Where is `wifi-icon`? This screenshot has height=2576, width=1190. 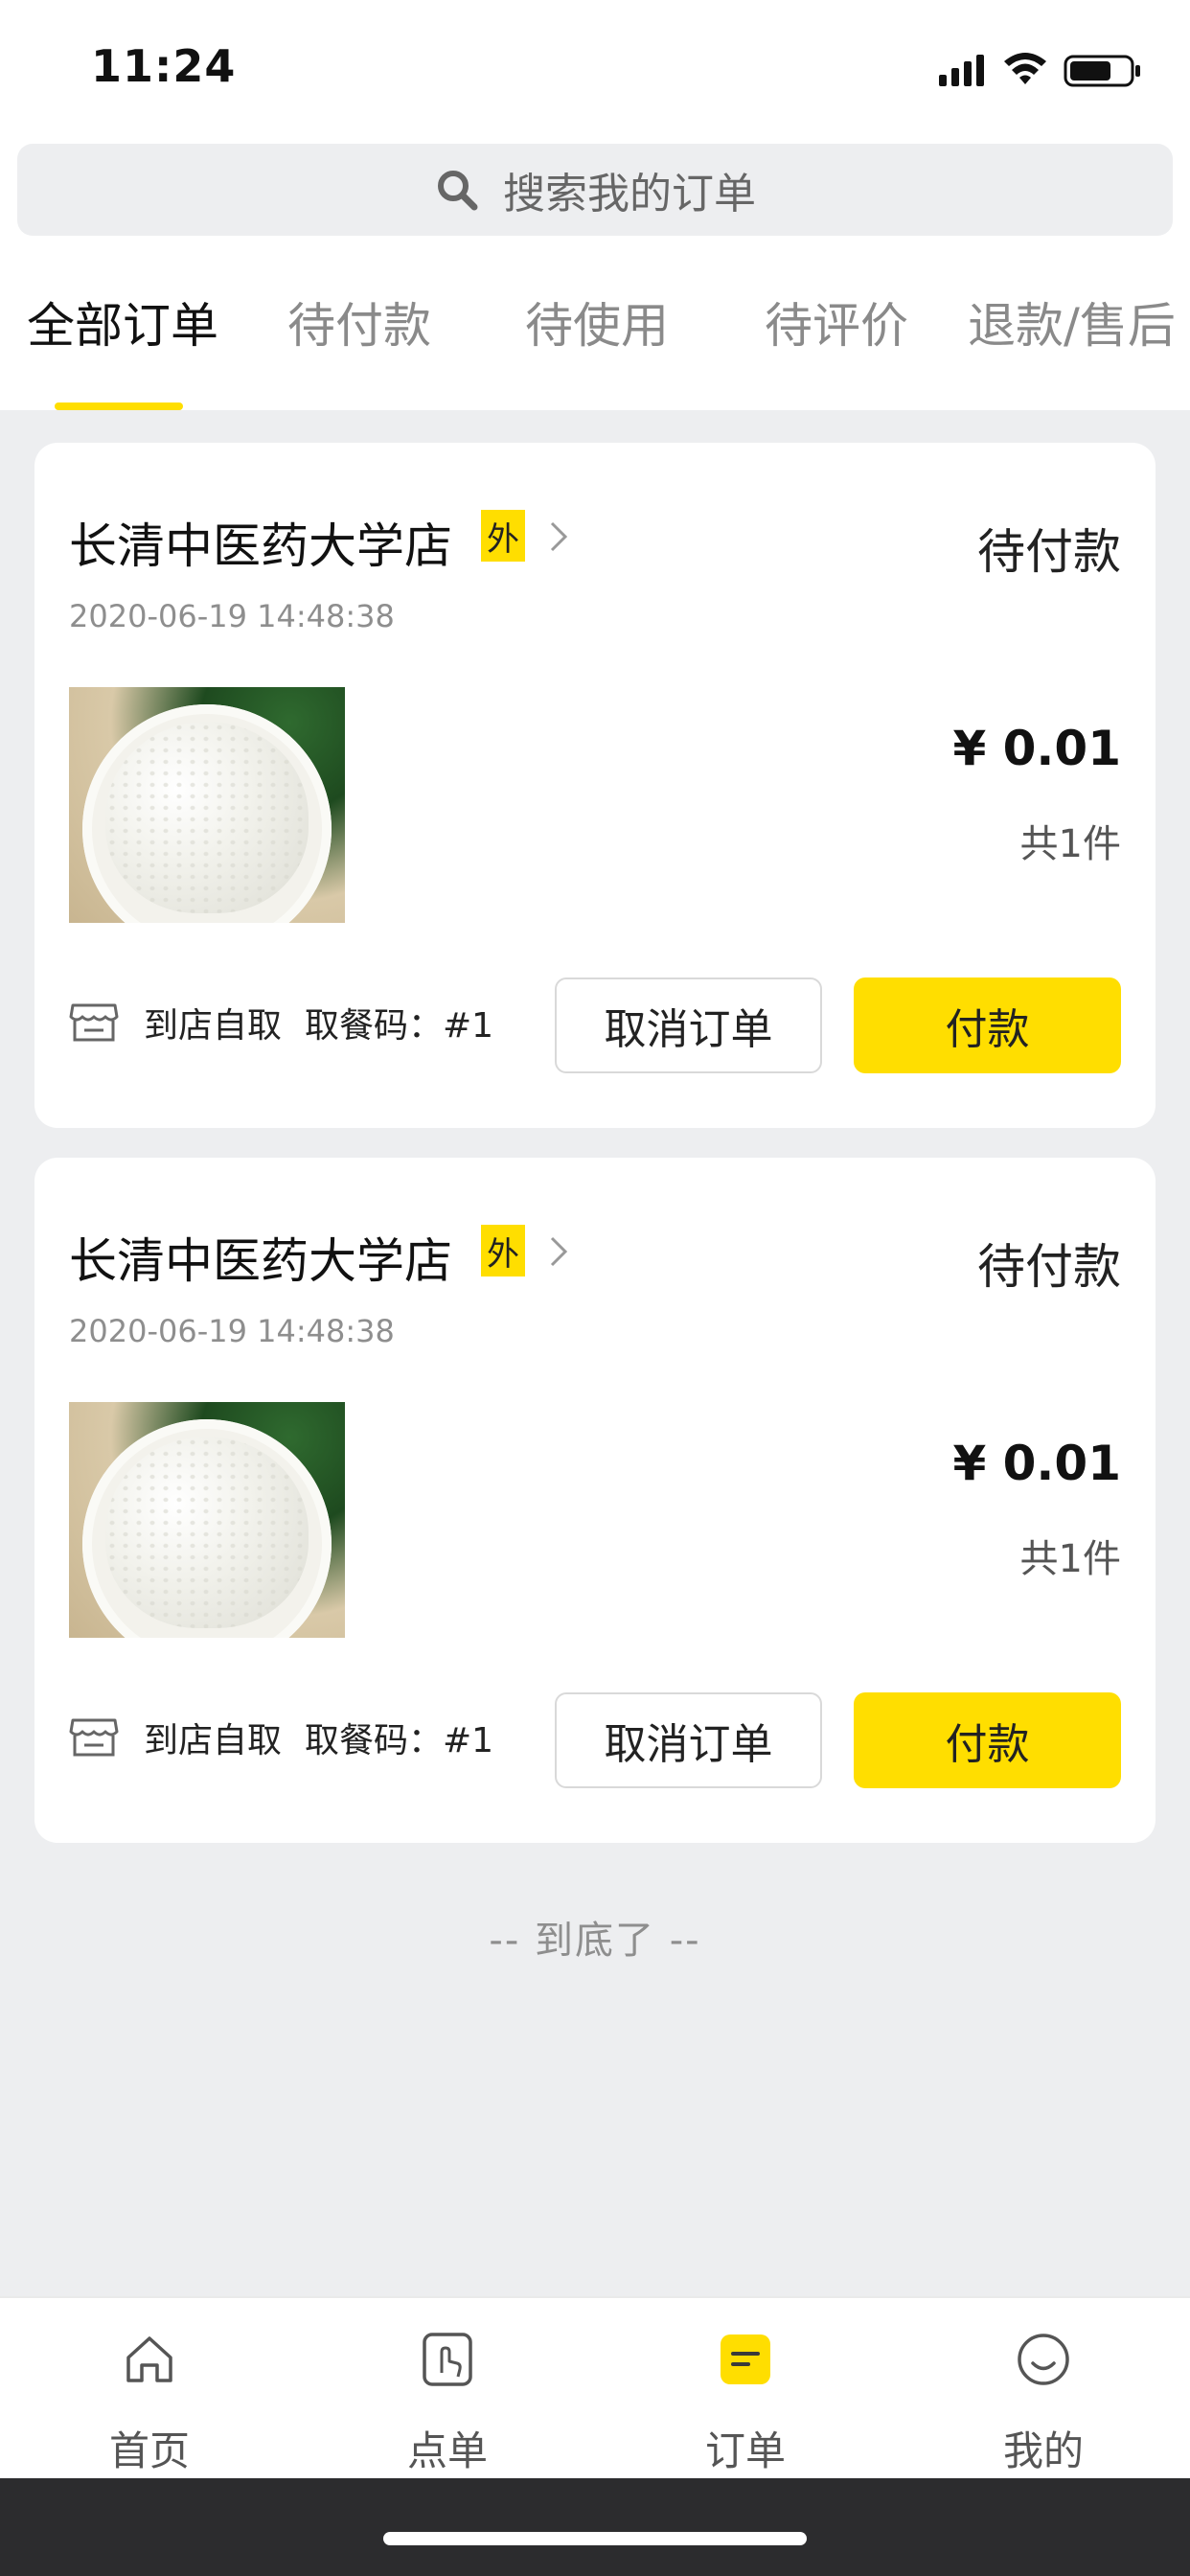 wifi-icon is located at coordinates (1025, 68).